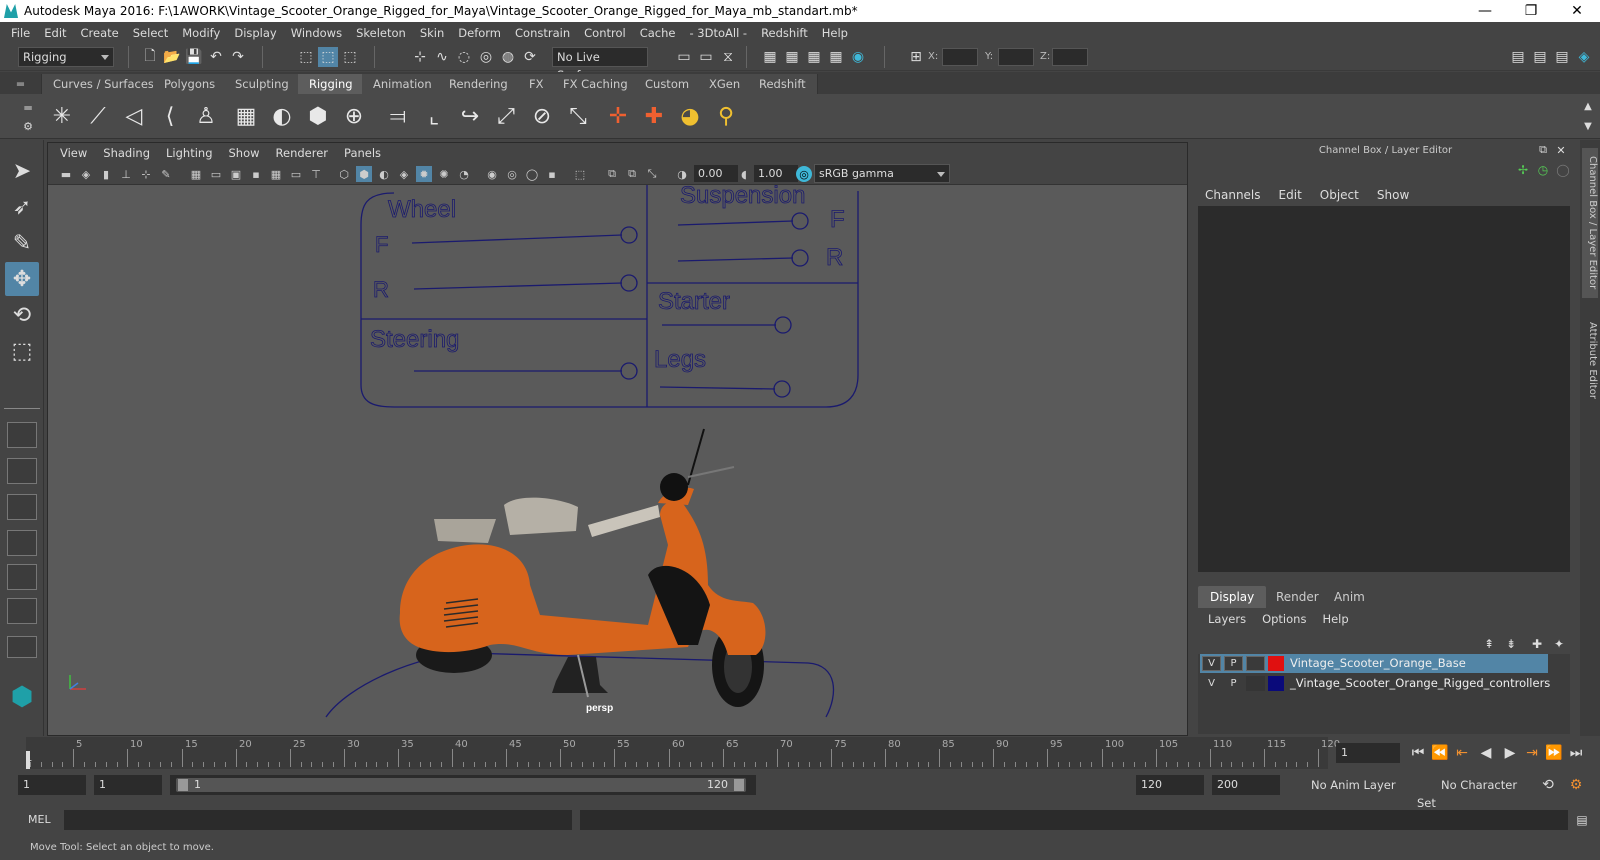 The width and height of the screenshot is (1600, 860). Describe the element at coordinates (20, 33) in the screenshot. I see `menu-file: File` at that location.